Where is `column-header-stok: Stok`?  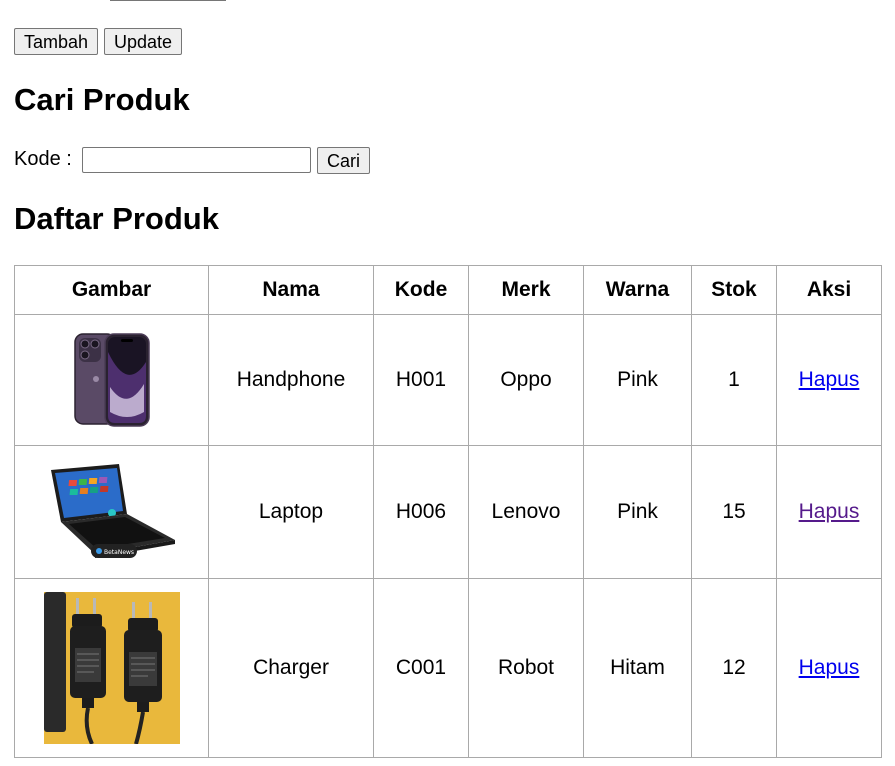 column-header-stok: Stok is located at coordinates (734, 290).